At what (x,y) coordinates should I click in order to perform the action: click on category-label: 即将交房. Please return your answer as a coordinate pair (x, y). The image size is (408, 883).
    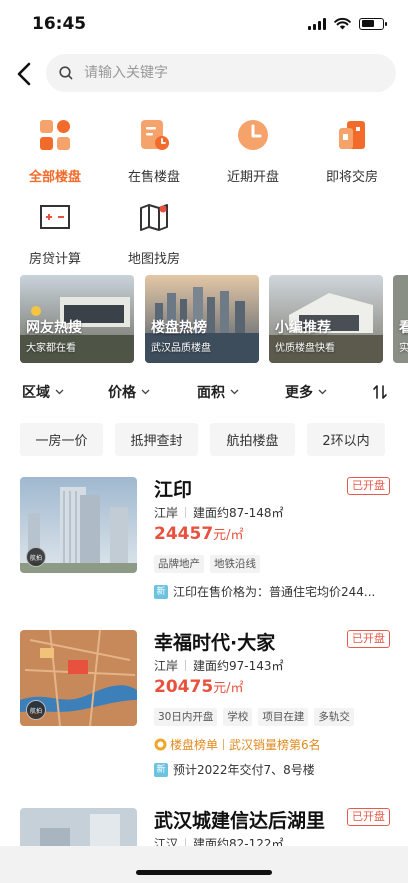
    Looking at the image, I should click on (351, 177).